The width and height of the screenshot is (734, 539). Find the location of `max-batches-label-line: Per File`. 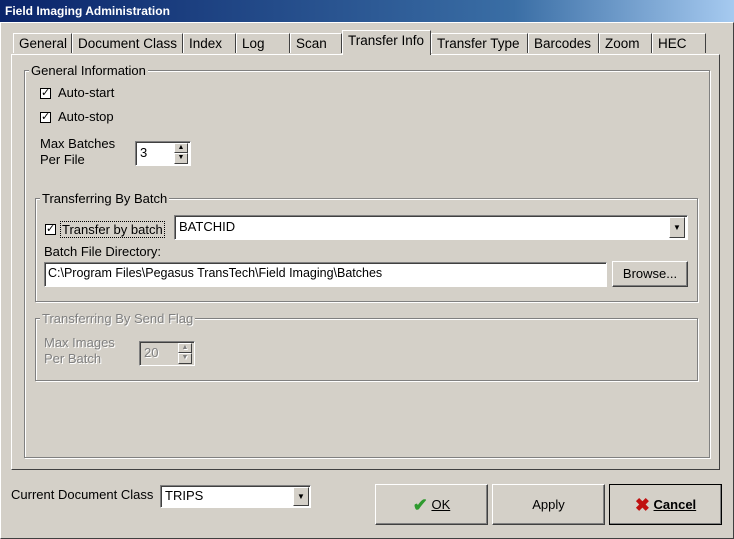

max-batches-label-line: Per File is located at coordinates (62, 159).